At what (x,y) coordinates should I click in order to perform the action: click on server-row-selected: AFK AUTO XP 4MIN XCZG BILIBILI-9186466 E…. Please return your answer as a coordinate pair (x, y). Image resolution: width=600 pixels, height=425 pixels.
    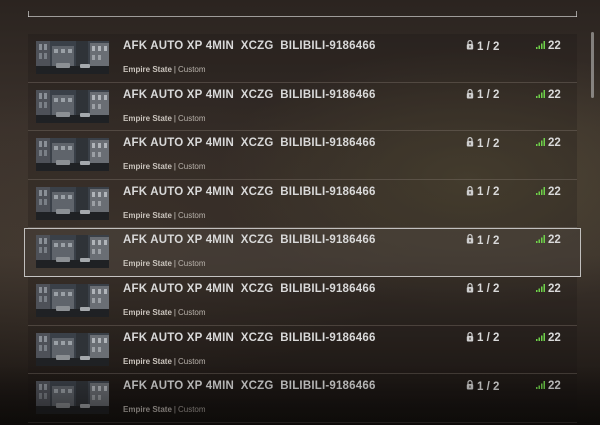
    Looking at the image, I should click on (302, 252).